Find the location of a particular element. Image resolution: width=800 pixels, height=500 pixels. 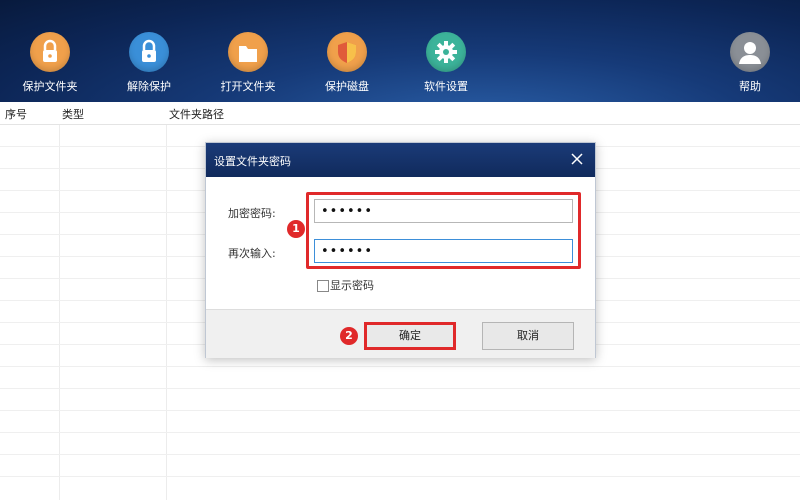

dialog-footer: 2 确定 取消 is located at coordinates (400, 333).